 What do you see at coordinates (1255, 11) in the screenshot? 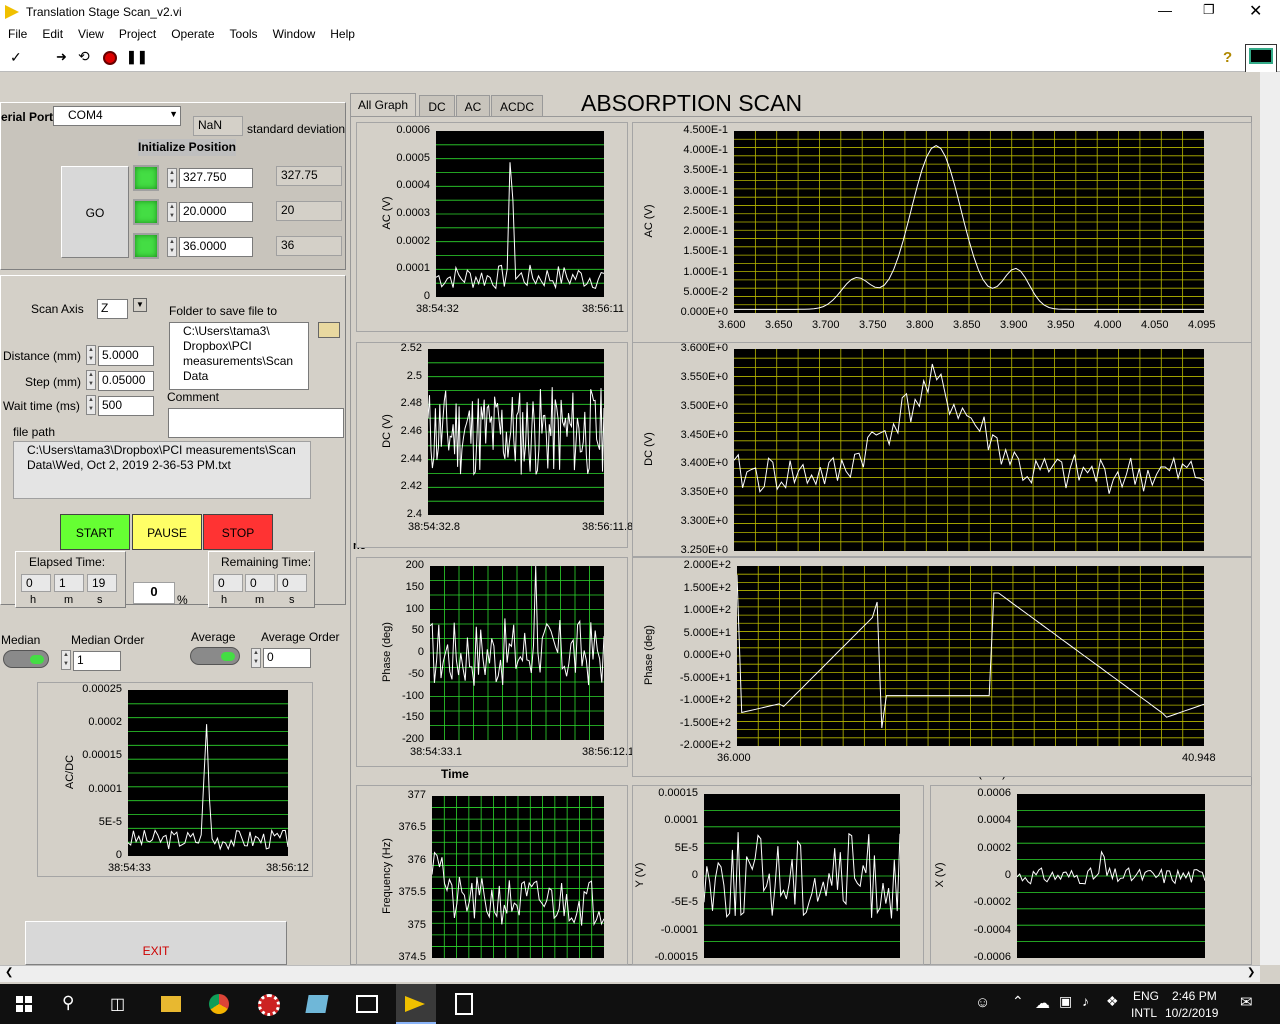
I see `close-icon: ✕` at bounding box center [1255, 11].